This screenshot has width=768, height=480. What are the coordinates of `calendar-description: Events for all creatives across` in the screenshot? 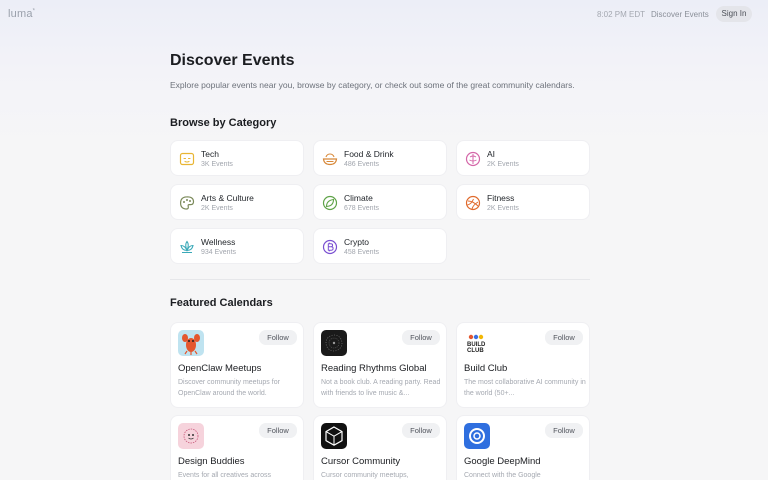 It's located at (224, 475).